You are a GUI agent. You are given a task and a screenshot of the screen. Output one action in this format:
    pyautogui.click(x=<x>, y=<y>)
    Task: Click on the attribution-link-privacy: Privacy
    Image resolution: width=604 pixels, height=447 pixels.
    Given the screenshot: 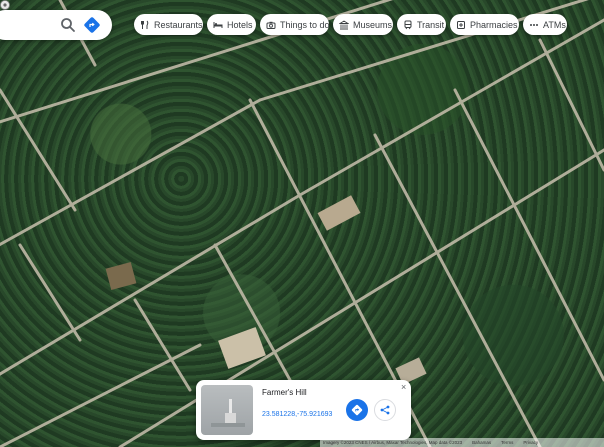 What is the action you would take?
    pyautogui.click(x=530, y=442)
    